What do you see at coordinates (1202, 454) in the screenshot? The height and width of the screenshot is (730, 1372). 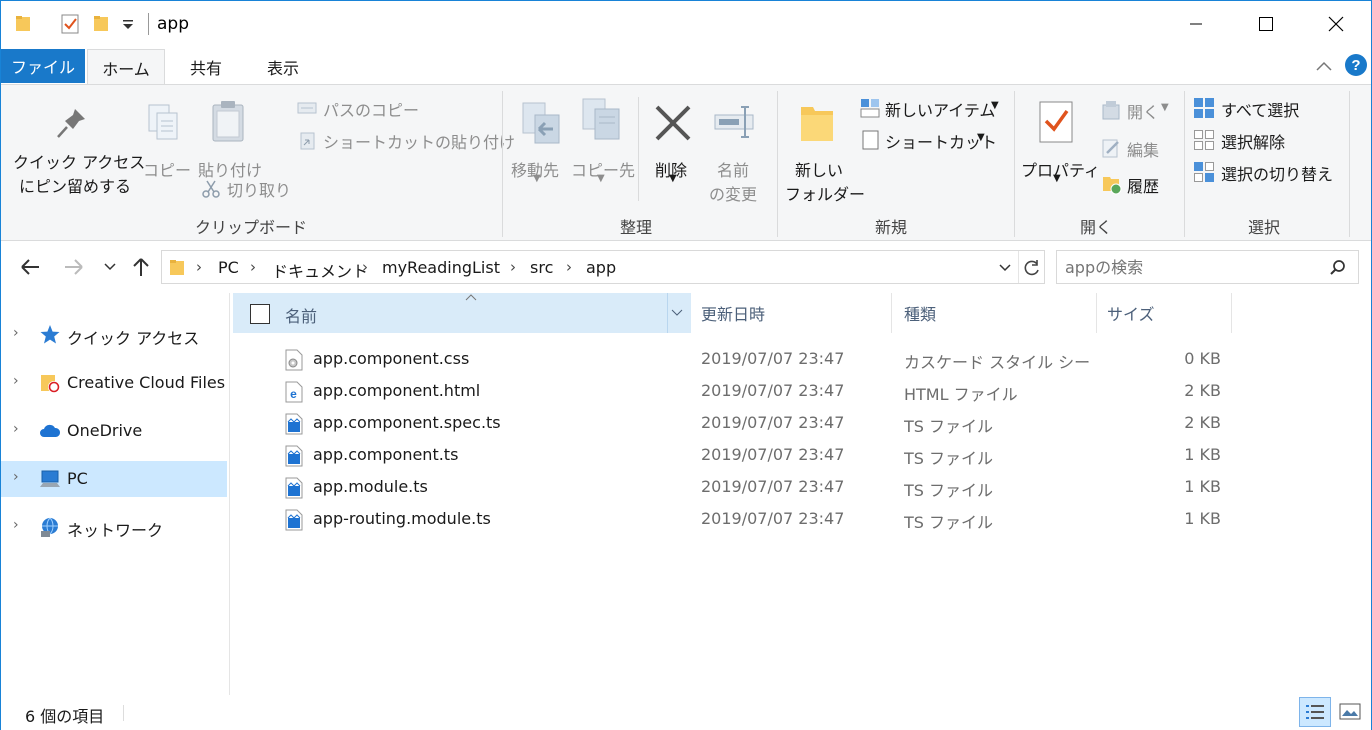 I see `file-size: 1 KB` at bounding box center [1202, 454].